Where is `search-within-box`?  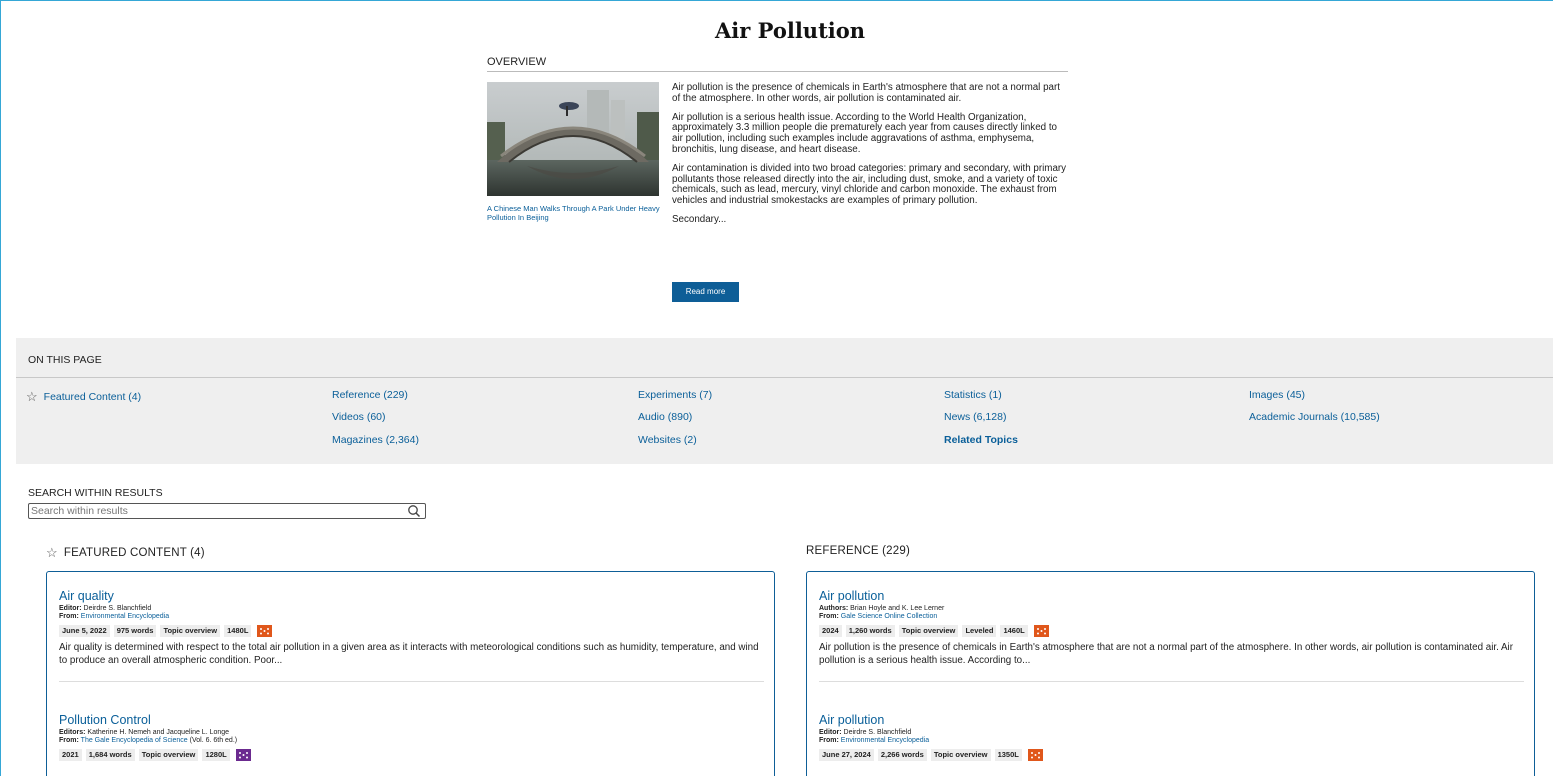
search-within-box is located at coordinates (227, 511).